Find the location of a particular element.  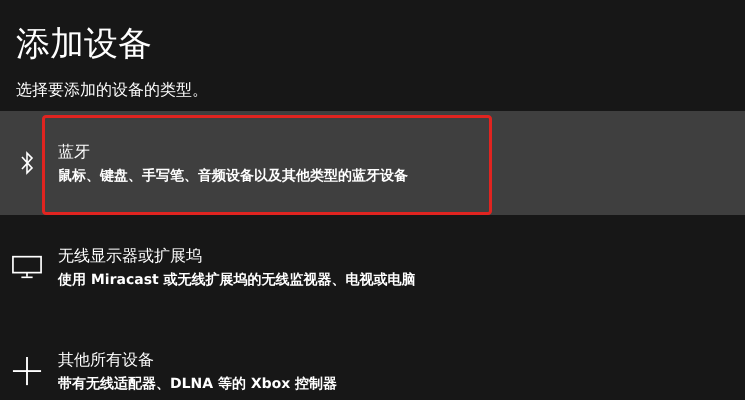

option-description: 带有无线适配器、DLNA 等的 Xbox 控制器 is located at coordinates (198, 383).